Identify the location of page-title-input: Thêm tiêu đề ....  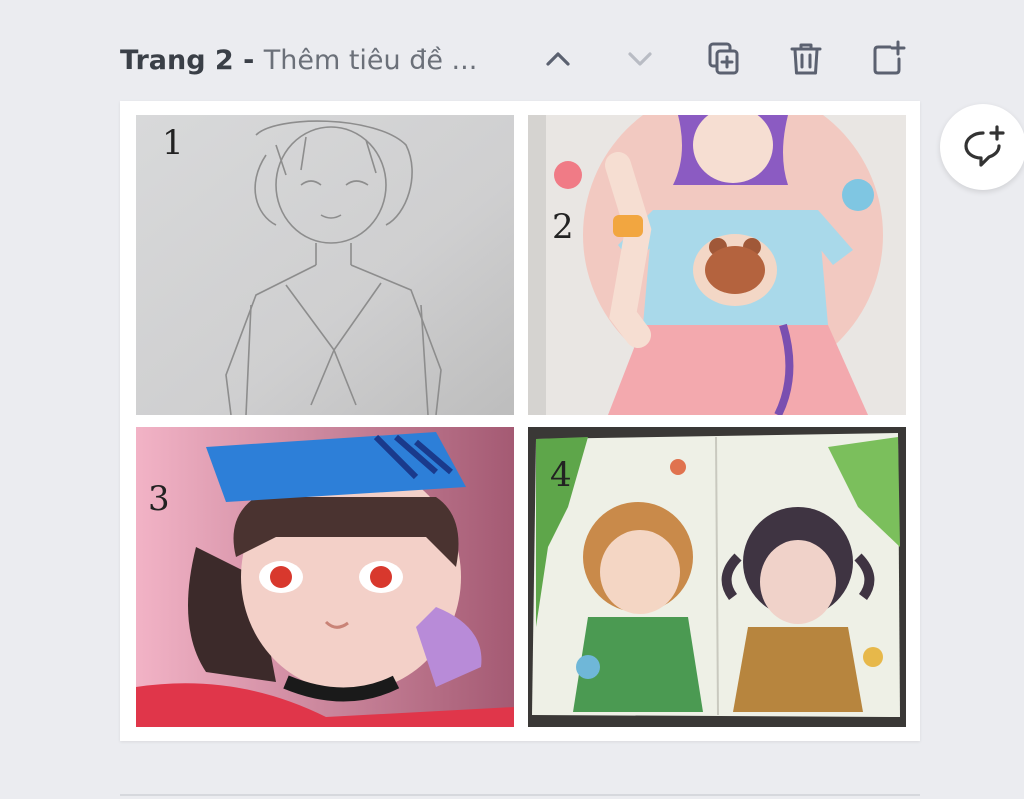
(371, 60).